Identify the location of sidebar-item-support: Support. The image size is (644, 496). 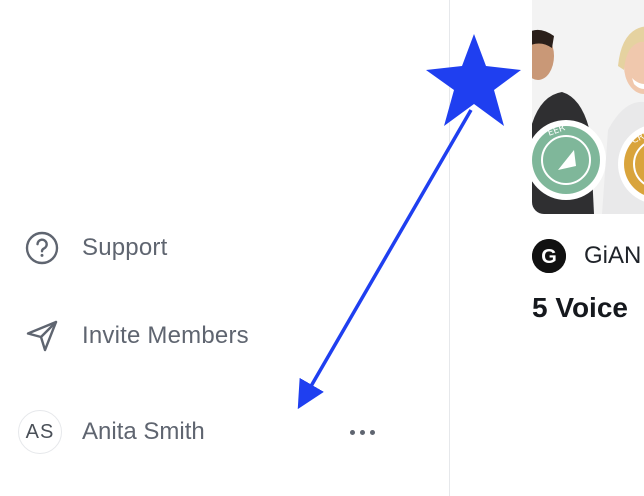
(95, 248).